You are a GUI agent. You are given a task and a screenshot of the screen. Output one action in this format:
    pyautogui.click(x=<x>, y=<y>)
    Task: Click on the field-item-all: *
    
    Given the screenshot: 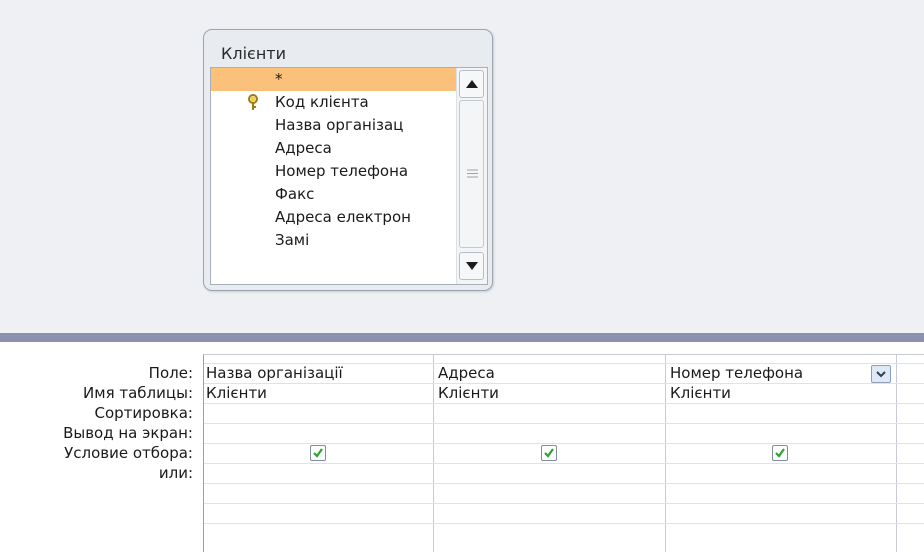 What is the action you would take?
    pyautogui.click(x=333, y=79)
    